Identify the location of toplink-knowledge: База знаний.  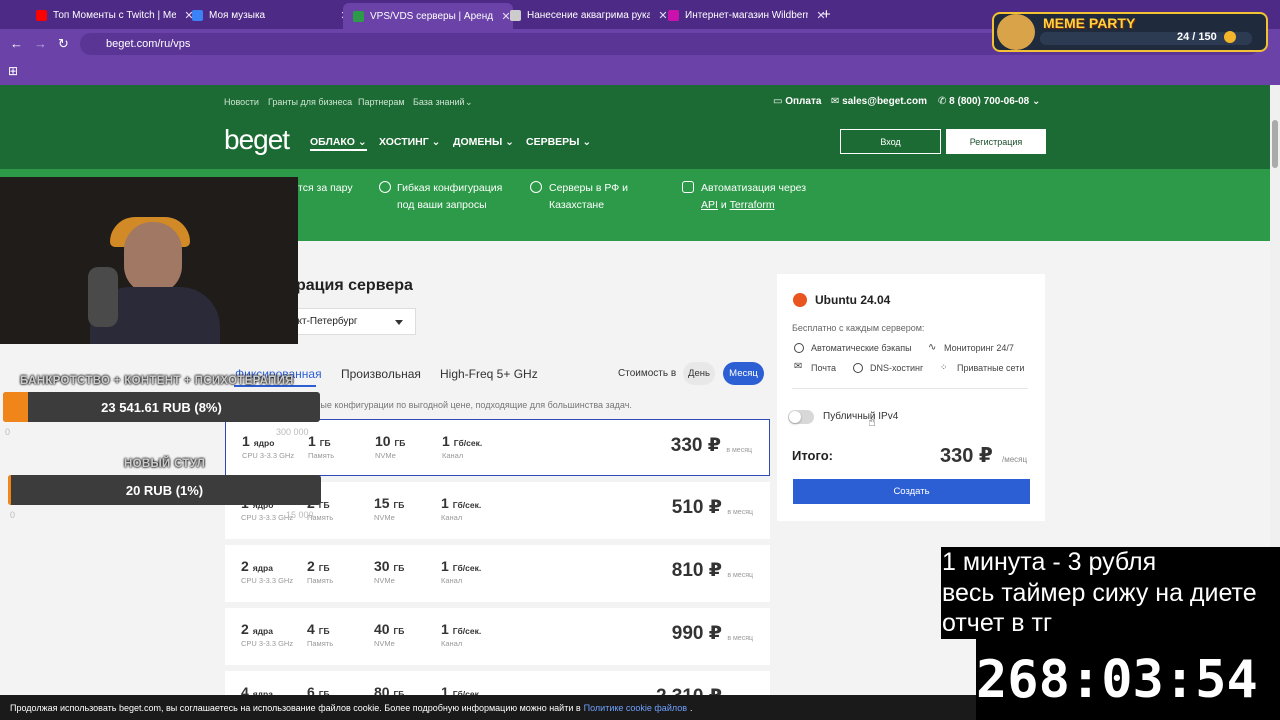
(439, 102).